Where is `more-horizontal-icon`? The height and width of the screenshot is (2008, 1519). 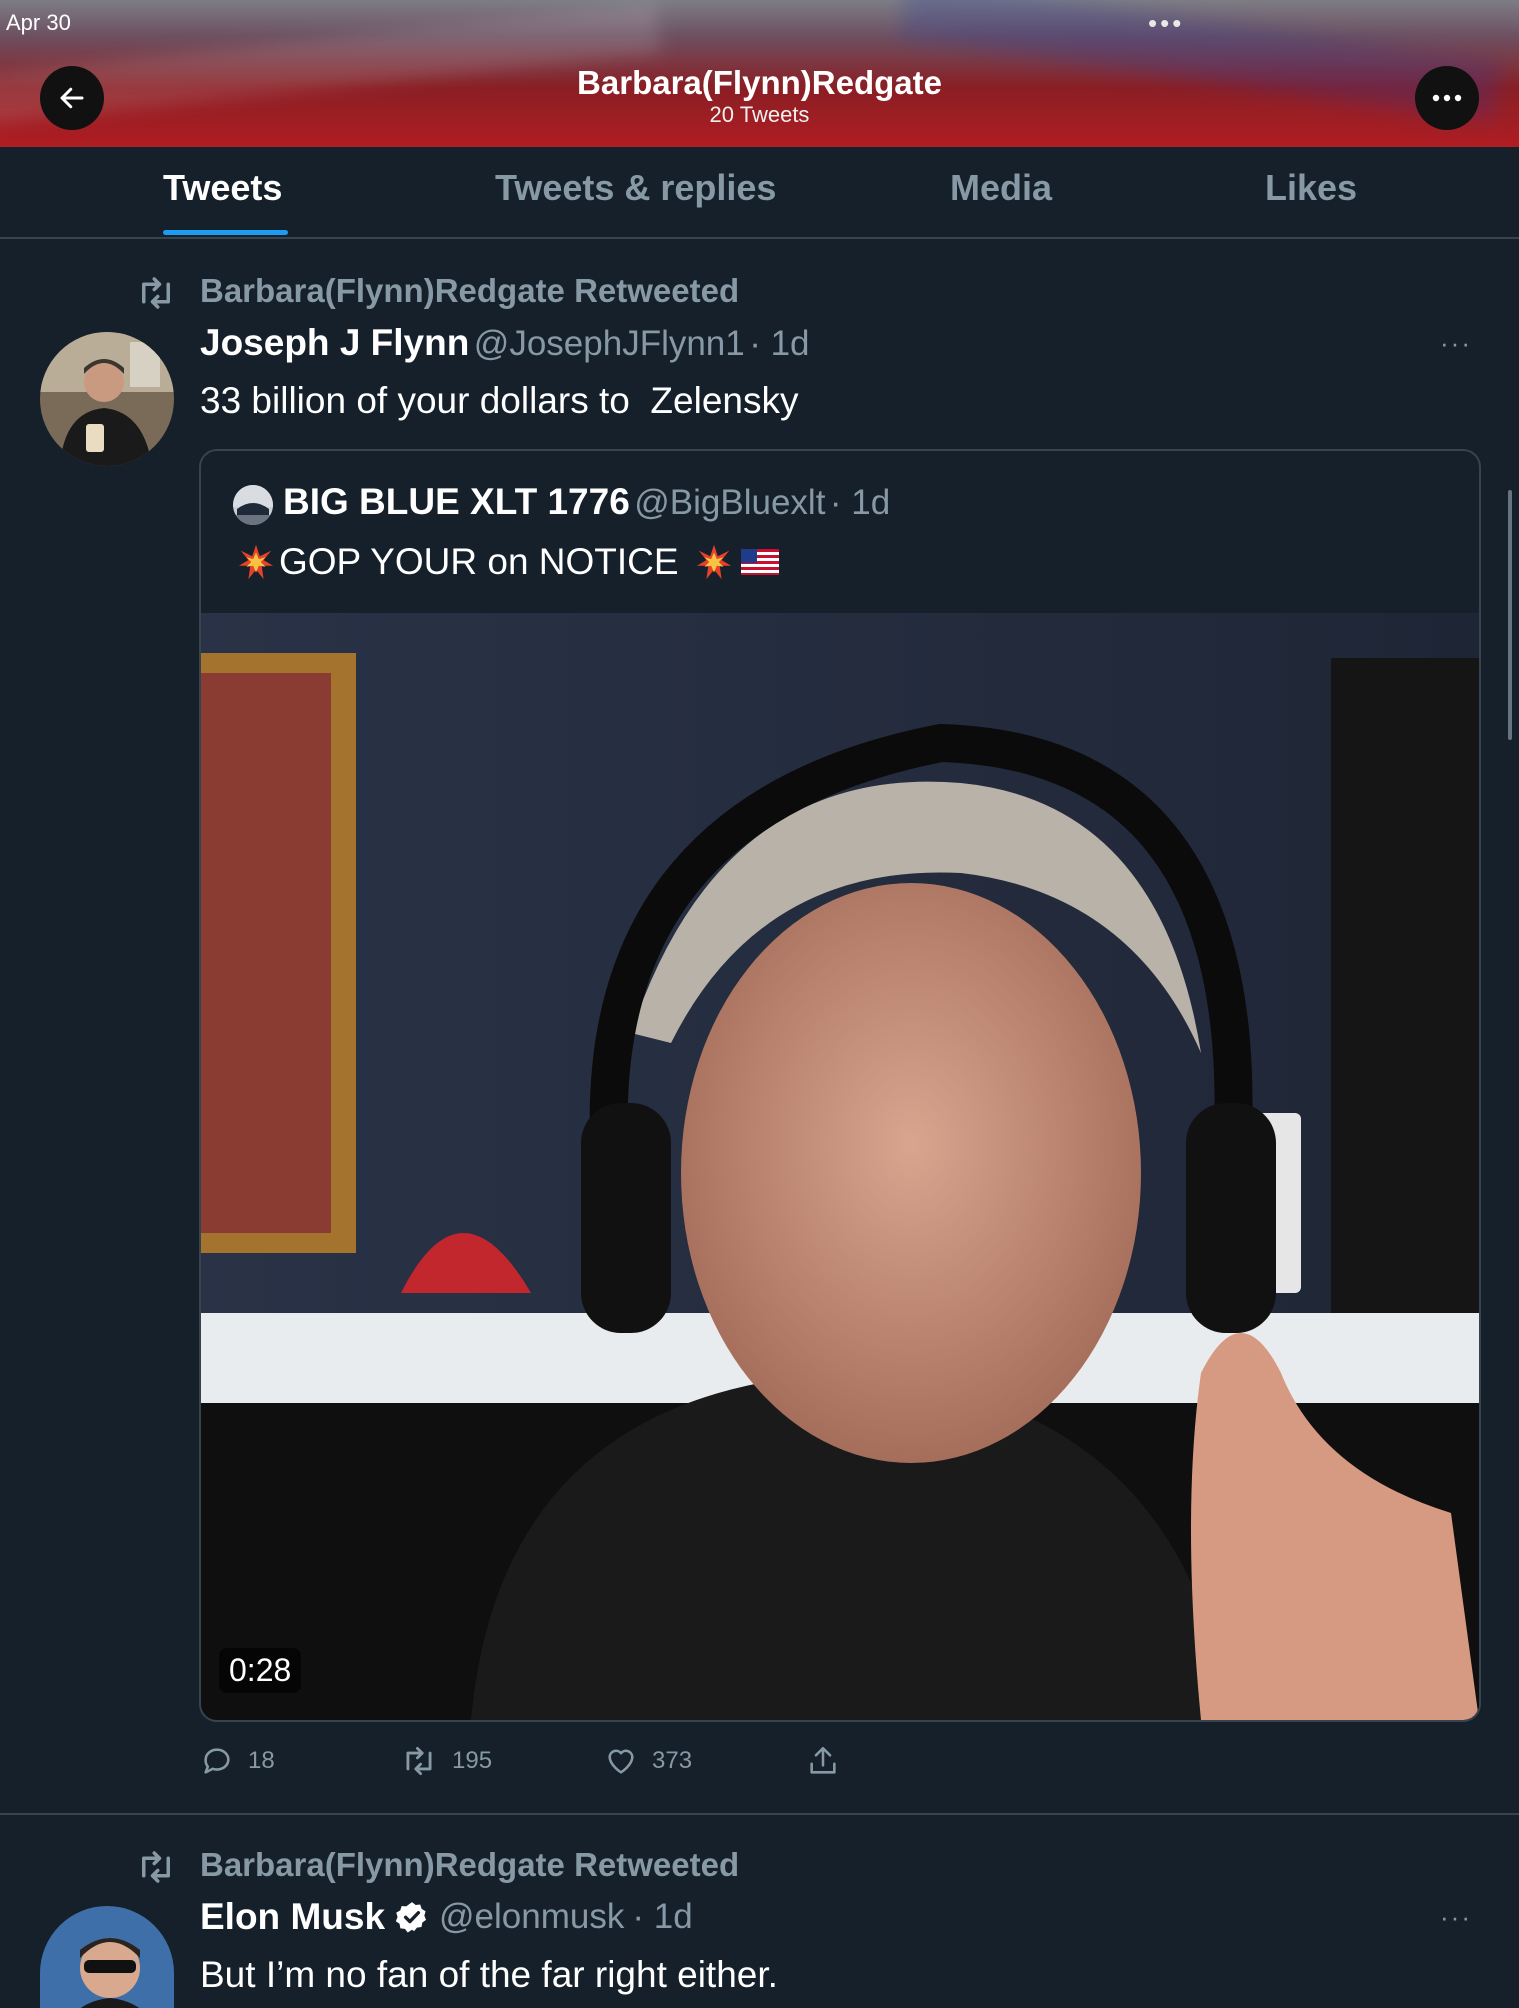 more-horizontal-icon is located at coordinates (1447, 98).